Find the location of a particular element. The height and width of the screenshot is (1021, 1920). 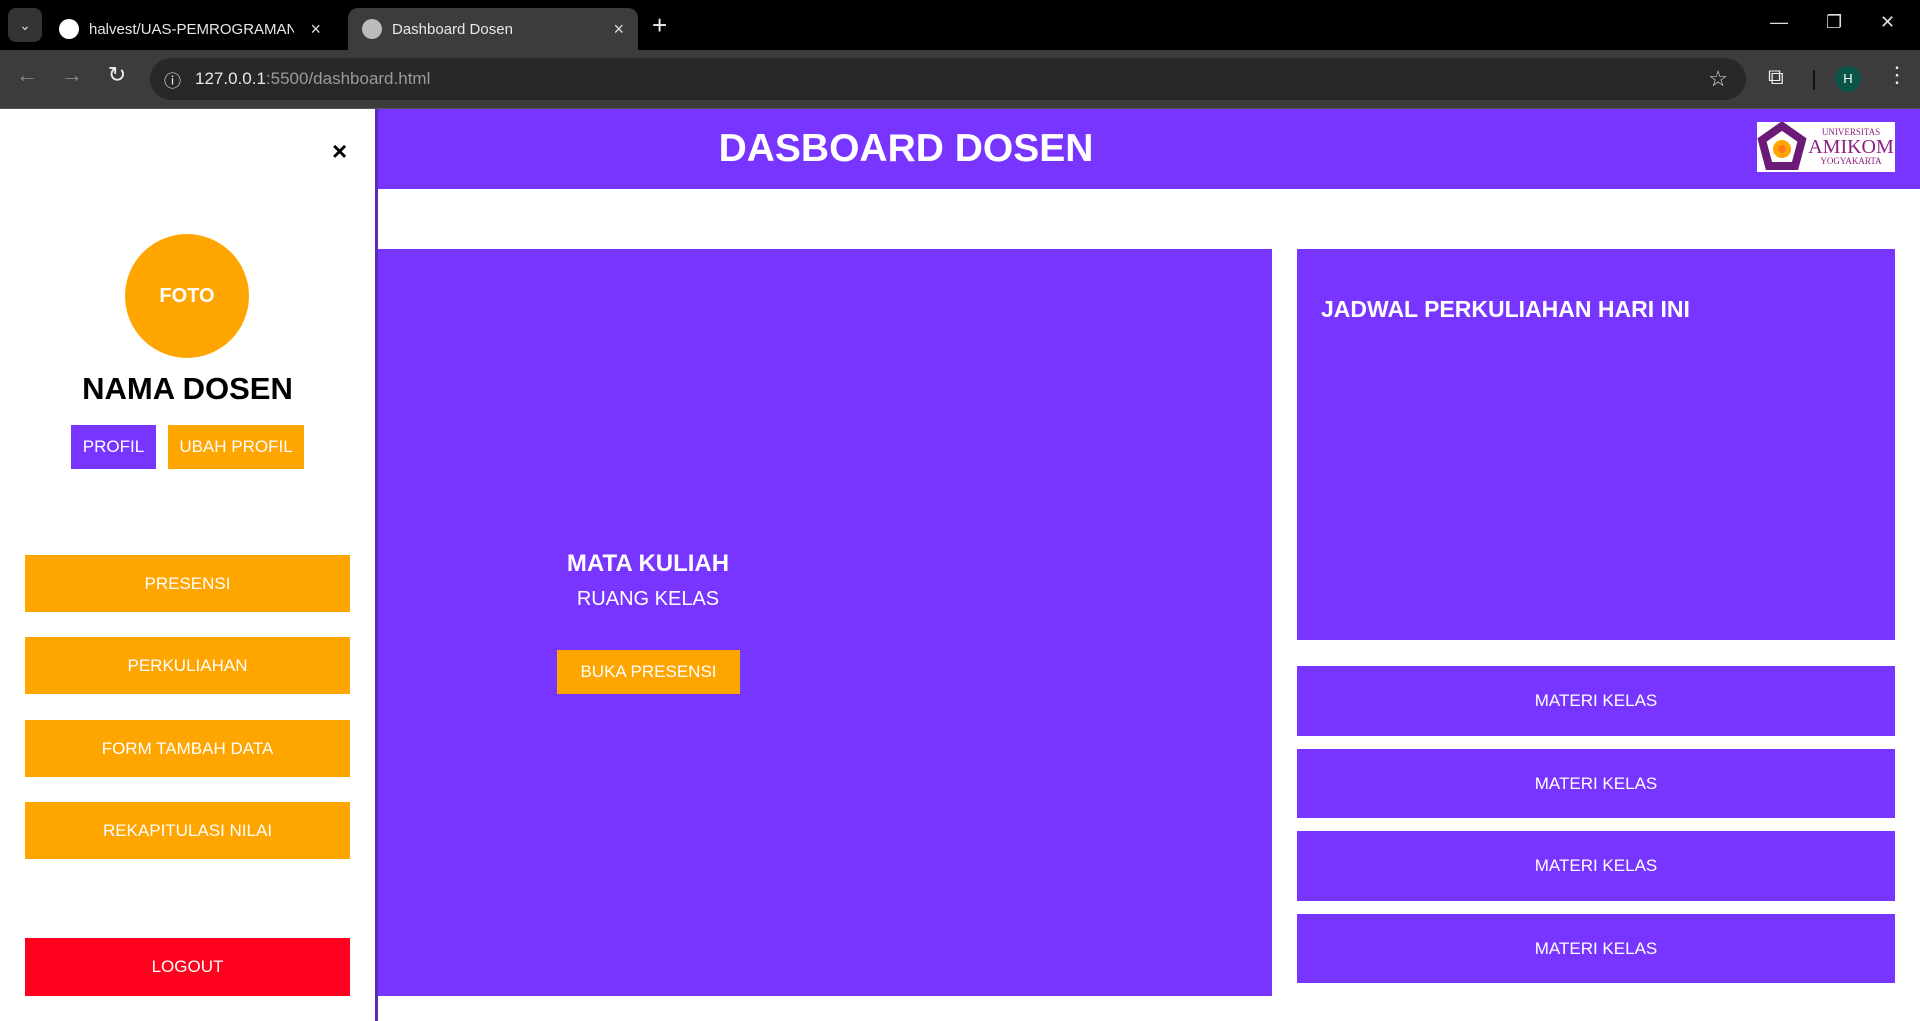

github-icon is located at coordinates (69, 29).